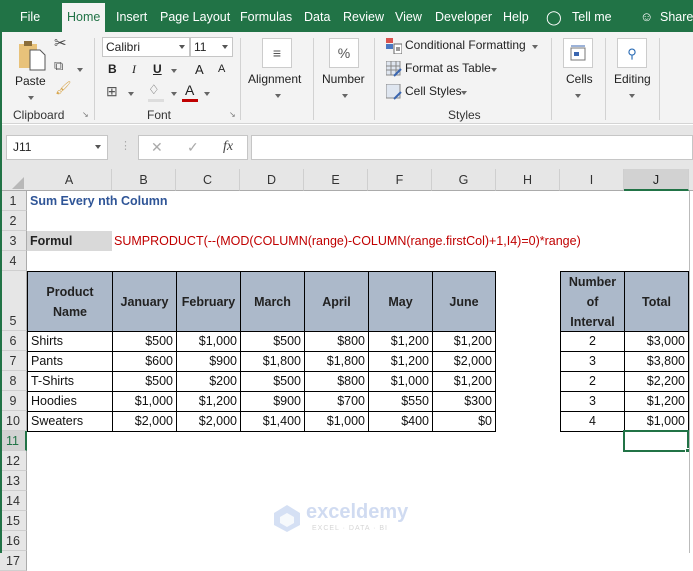 This screenshot has width=693, height=571. What do you see at coordinates (528, 180) in the screenshot?
I see `column-header-h: H` at bounding box center [528, 180].